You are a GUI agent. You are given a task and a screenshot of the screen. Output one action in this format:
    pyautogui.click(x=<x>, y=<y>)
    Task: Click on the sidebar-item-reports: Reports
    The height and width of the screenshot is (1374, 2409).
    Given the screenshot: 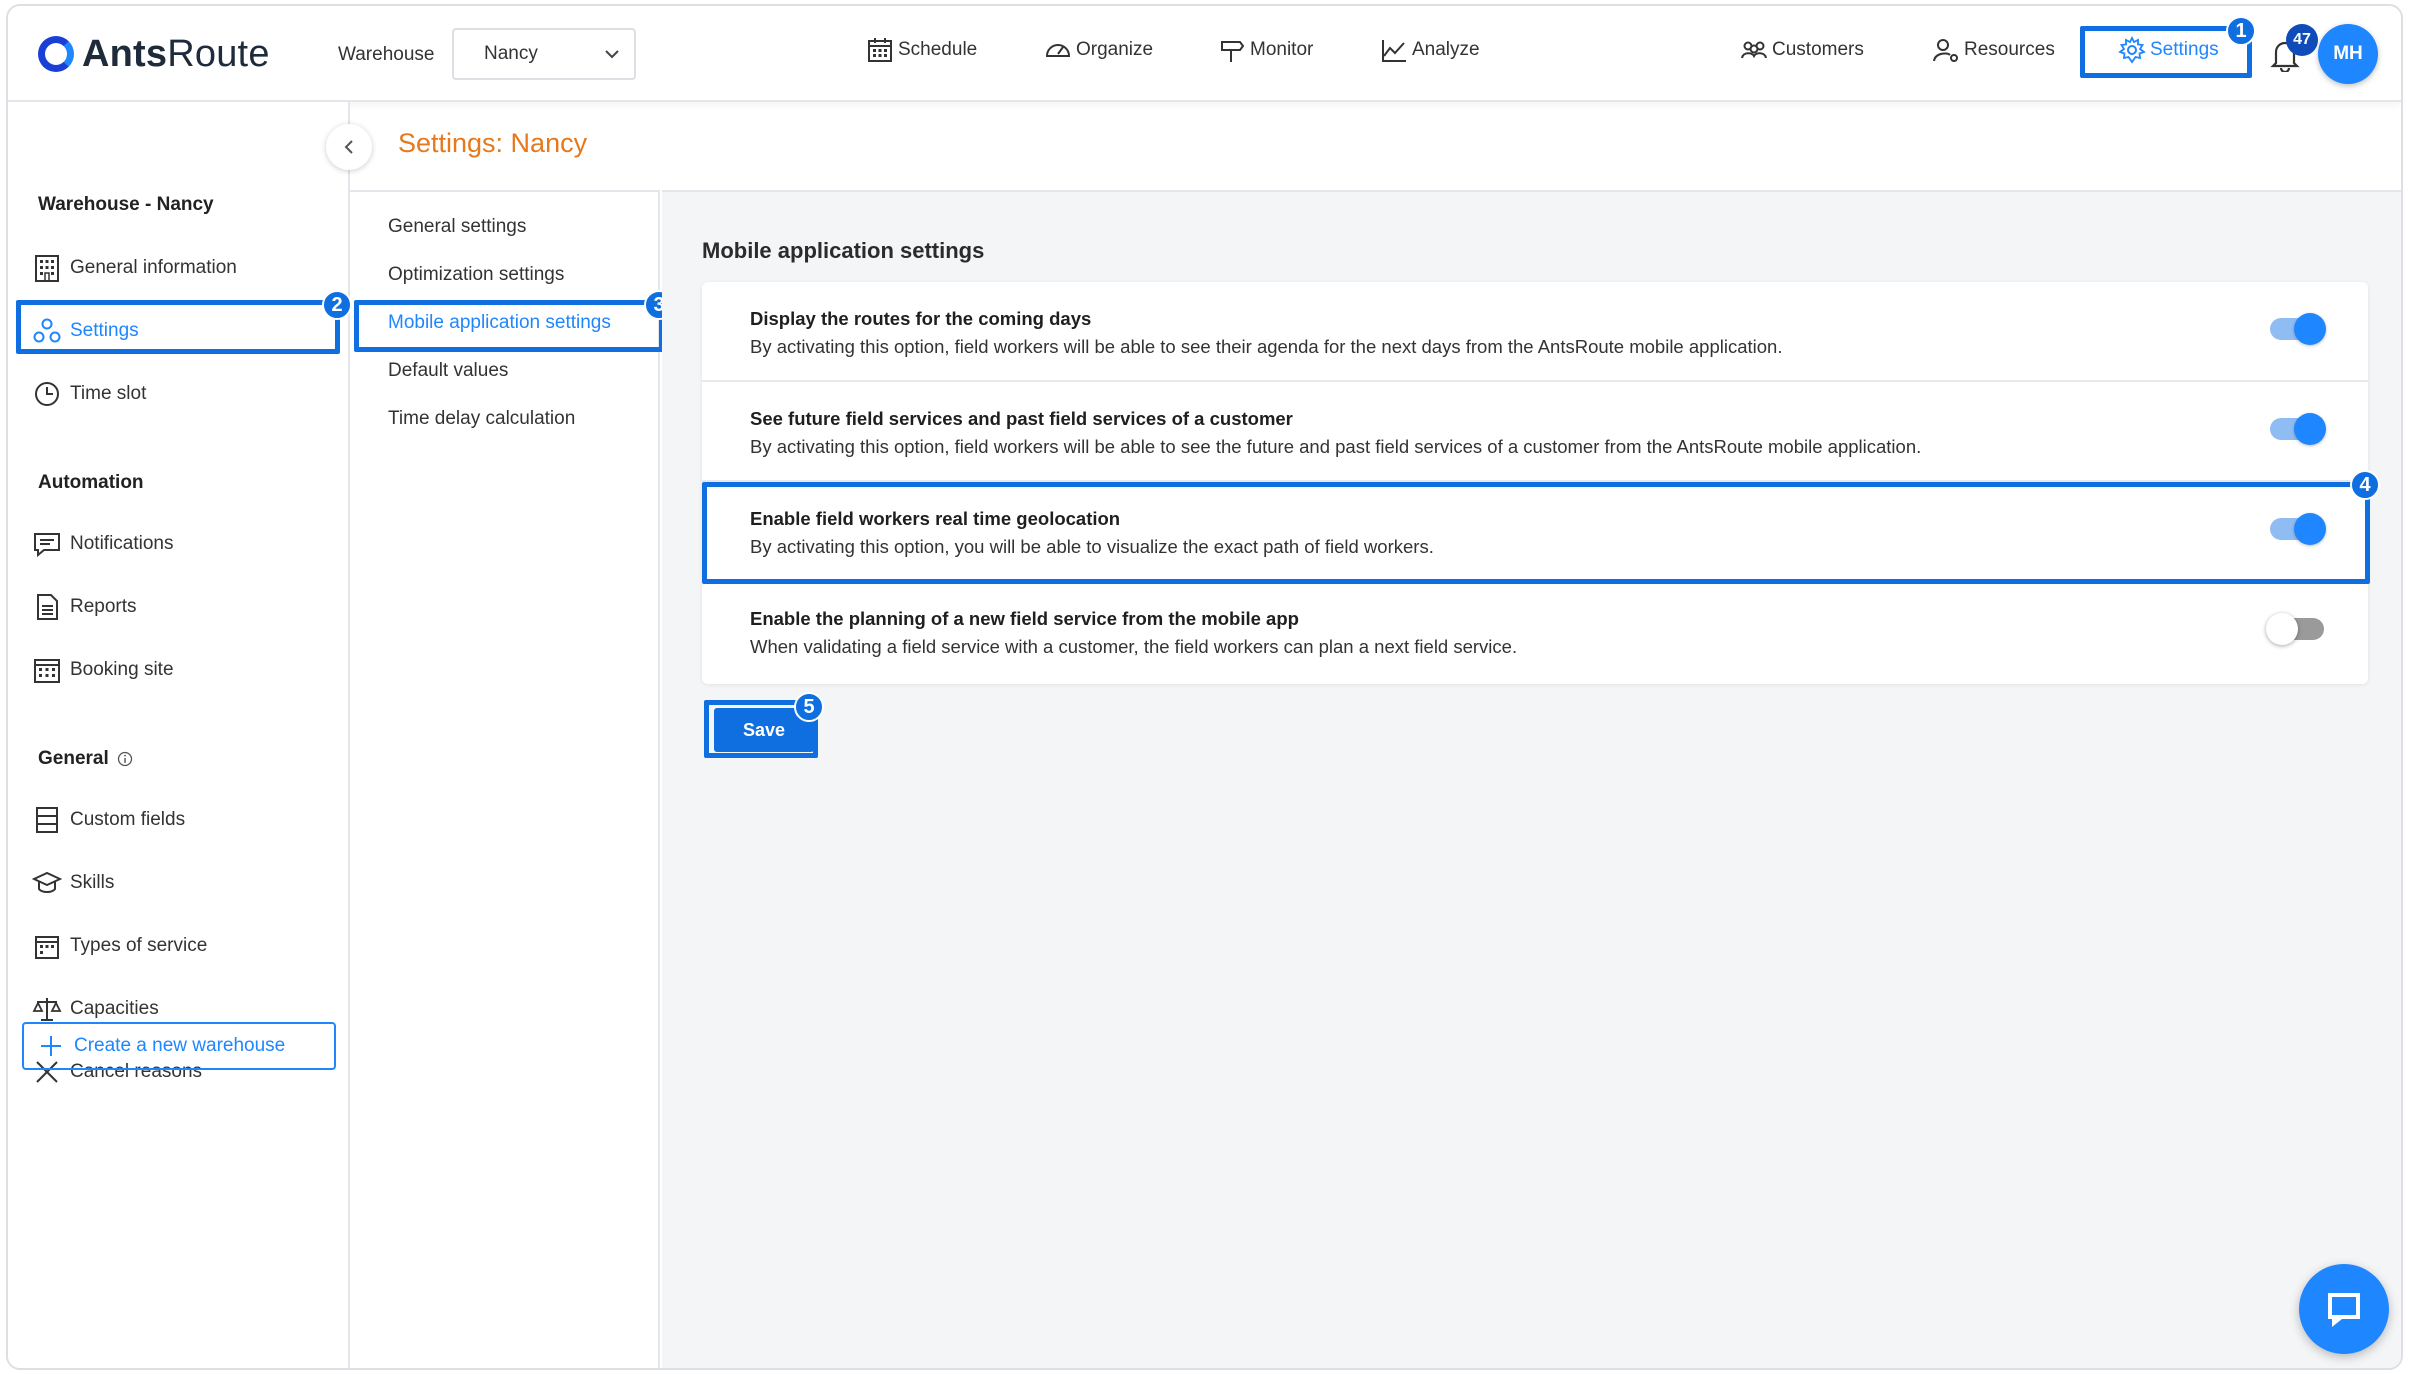 What is the action you would take?
    pyautogui.click(x=84, y=607)
    